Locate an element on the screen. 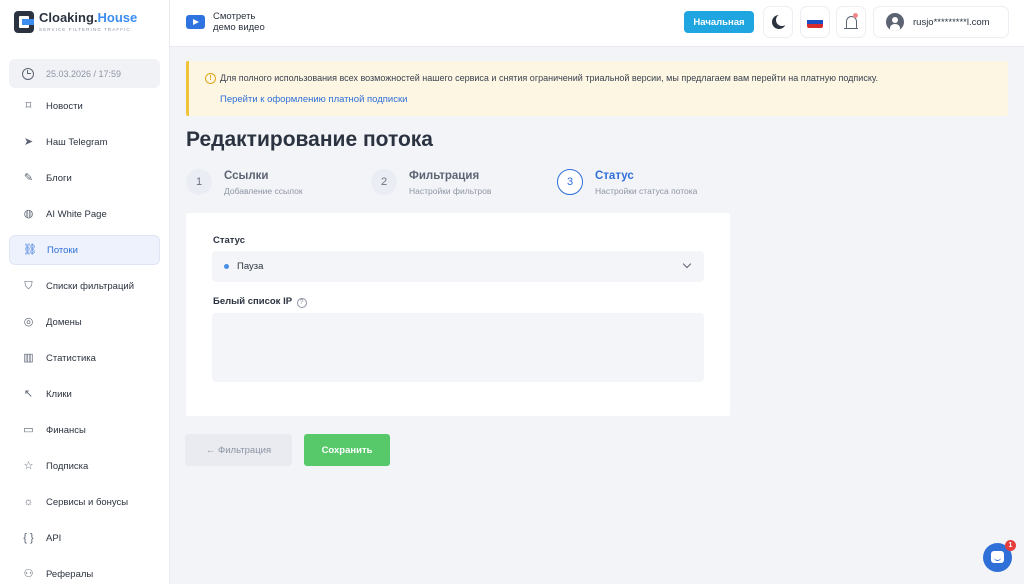  sidebar-item-telegram: ➤ Наш Telegram is located at coordinates (84, 142).